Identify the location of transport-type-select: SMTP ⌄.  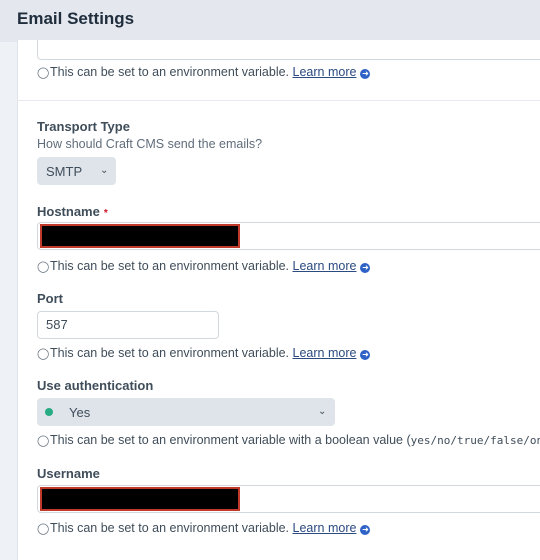
(76, 171).